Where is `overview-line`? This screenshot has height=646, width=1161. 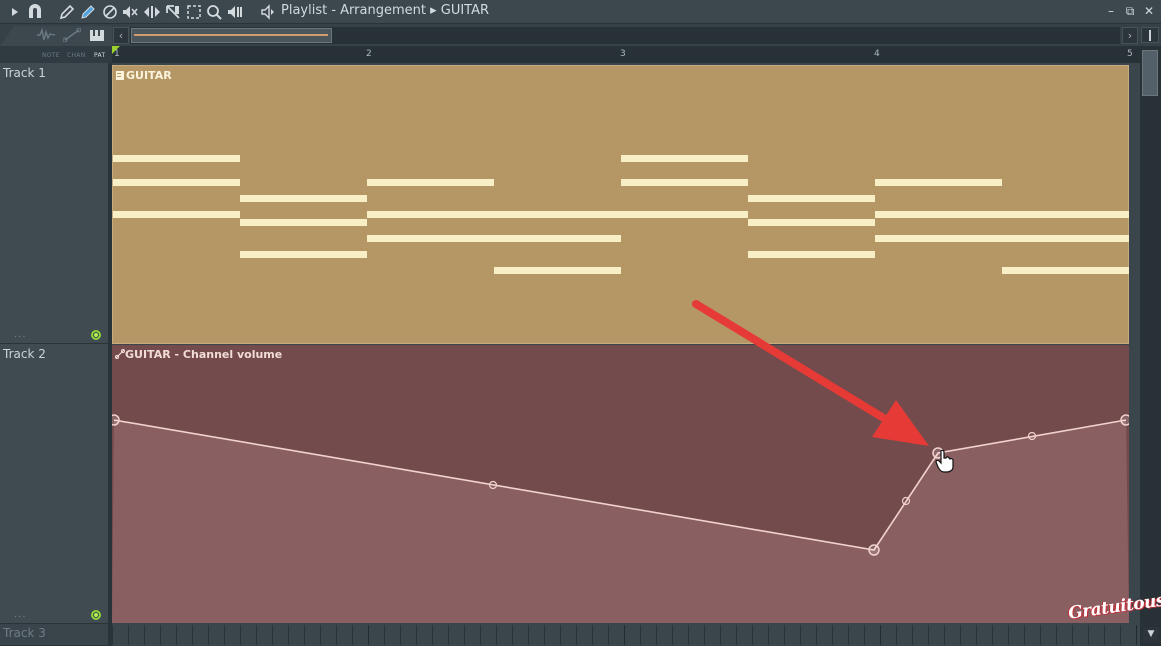
overview-line is located at coordinates (231, 35).